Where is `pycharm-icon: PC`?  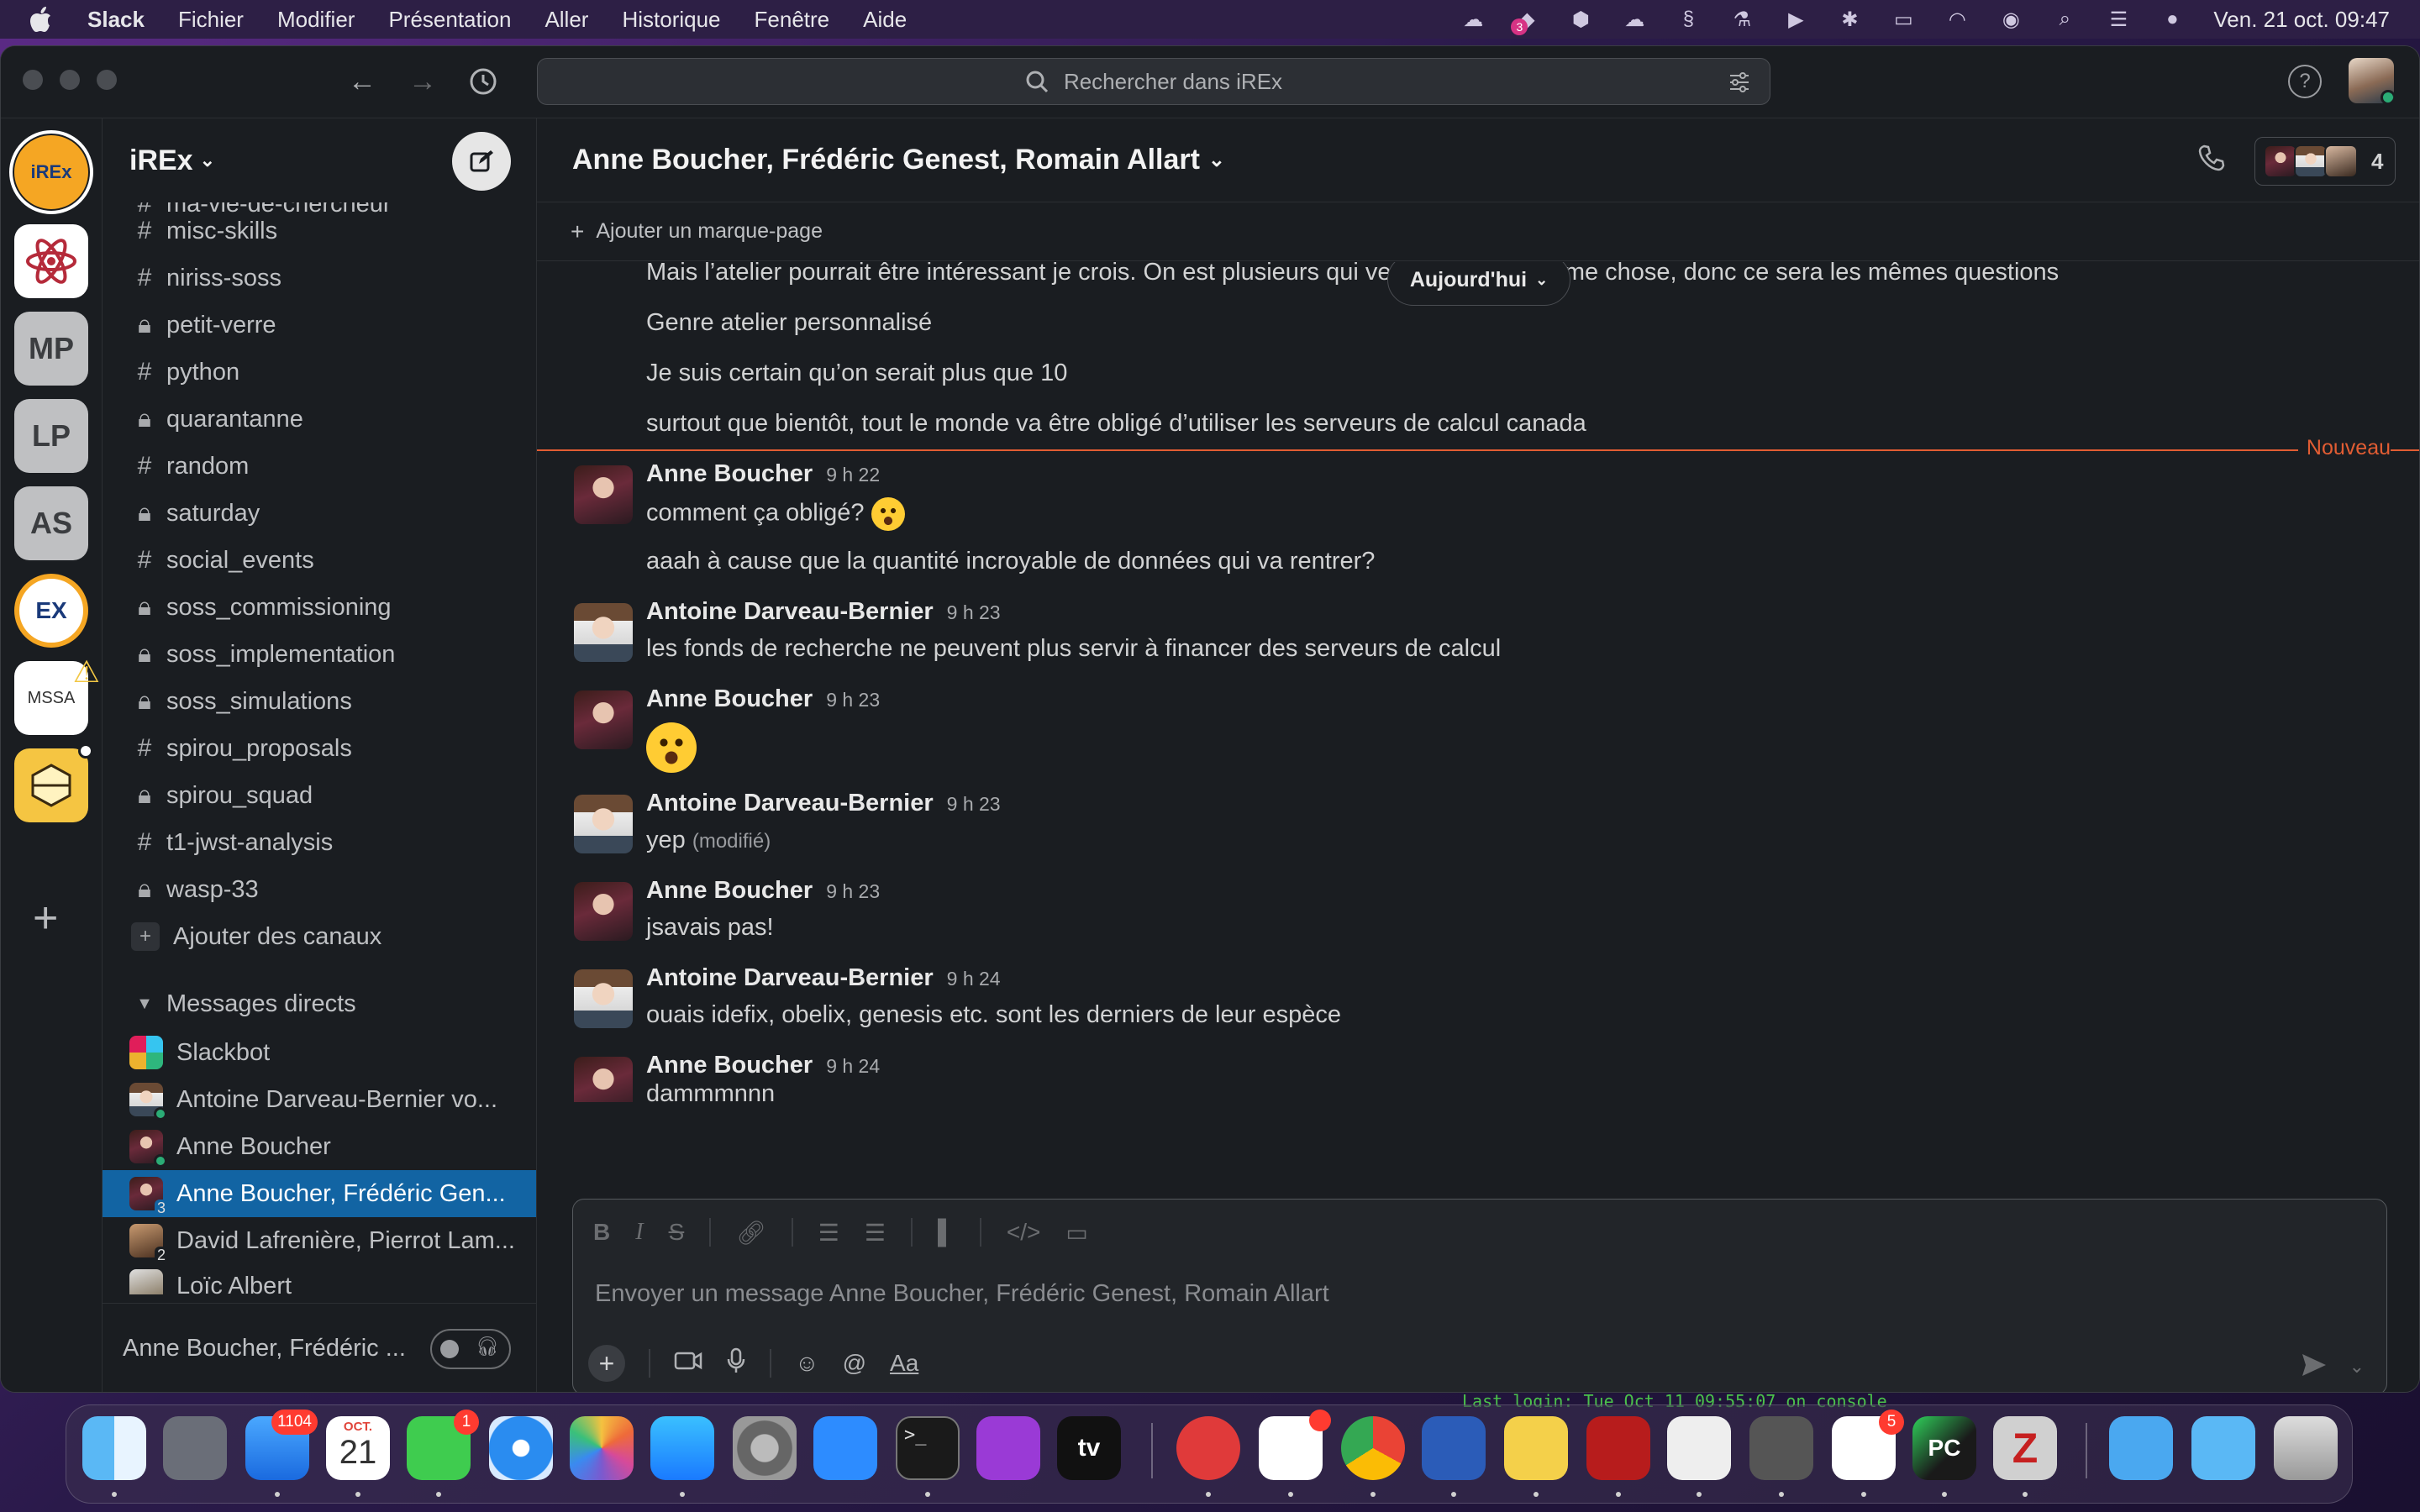
pycharm-icon: PC is located at coordinates (1944, 1448).